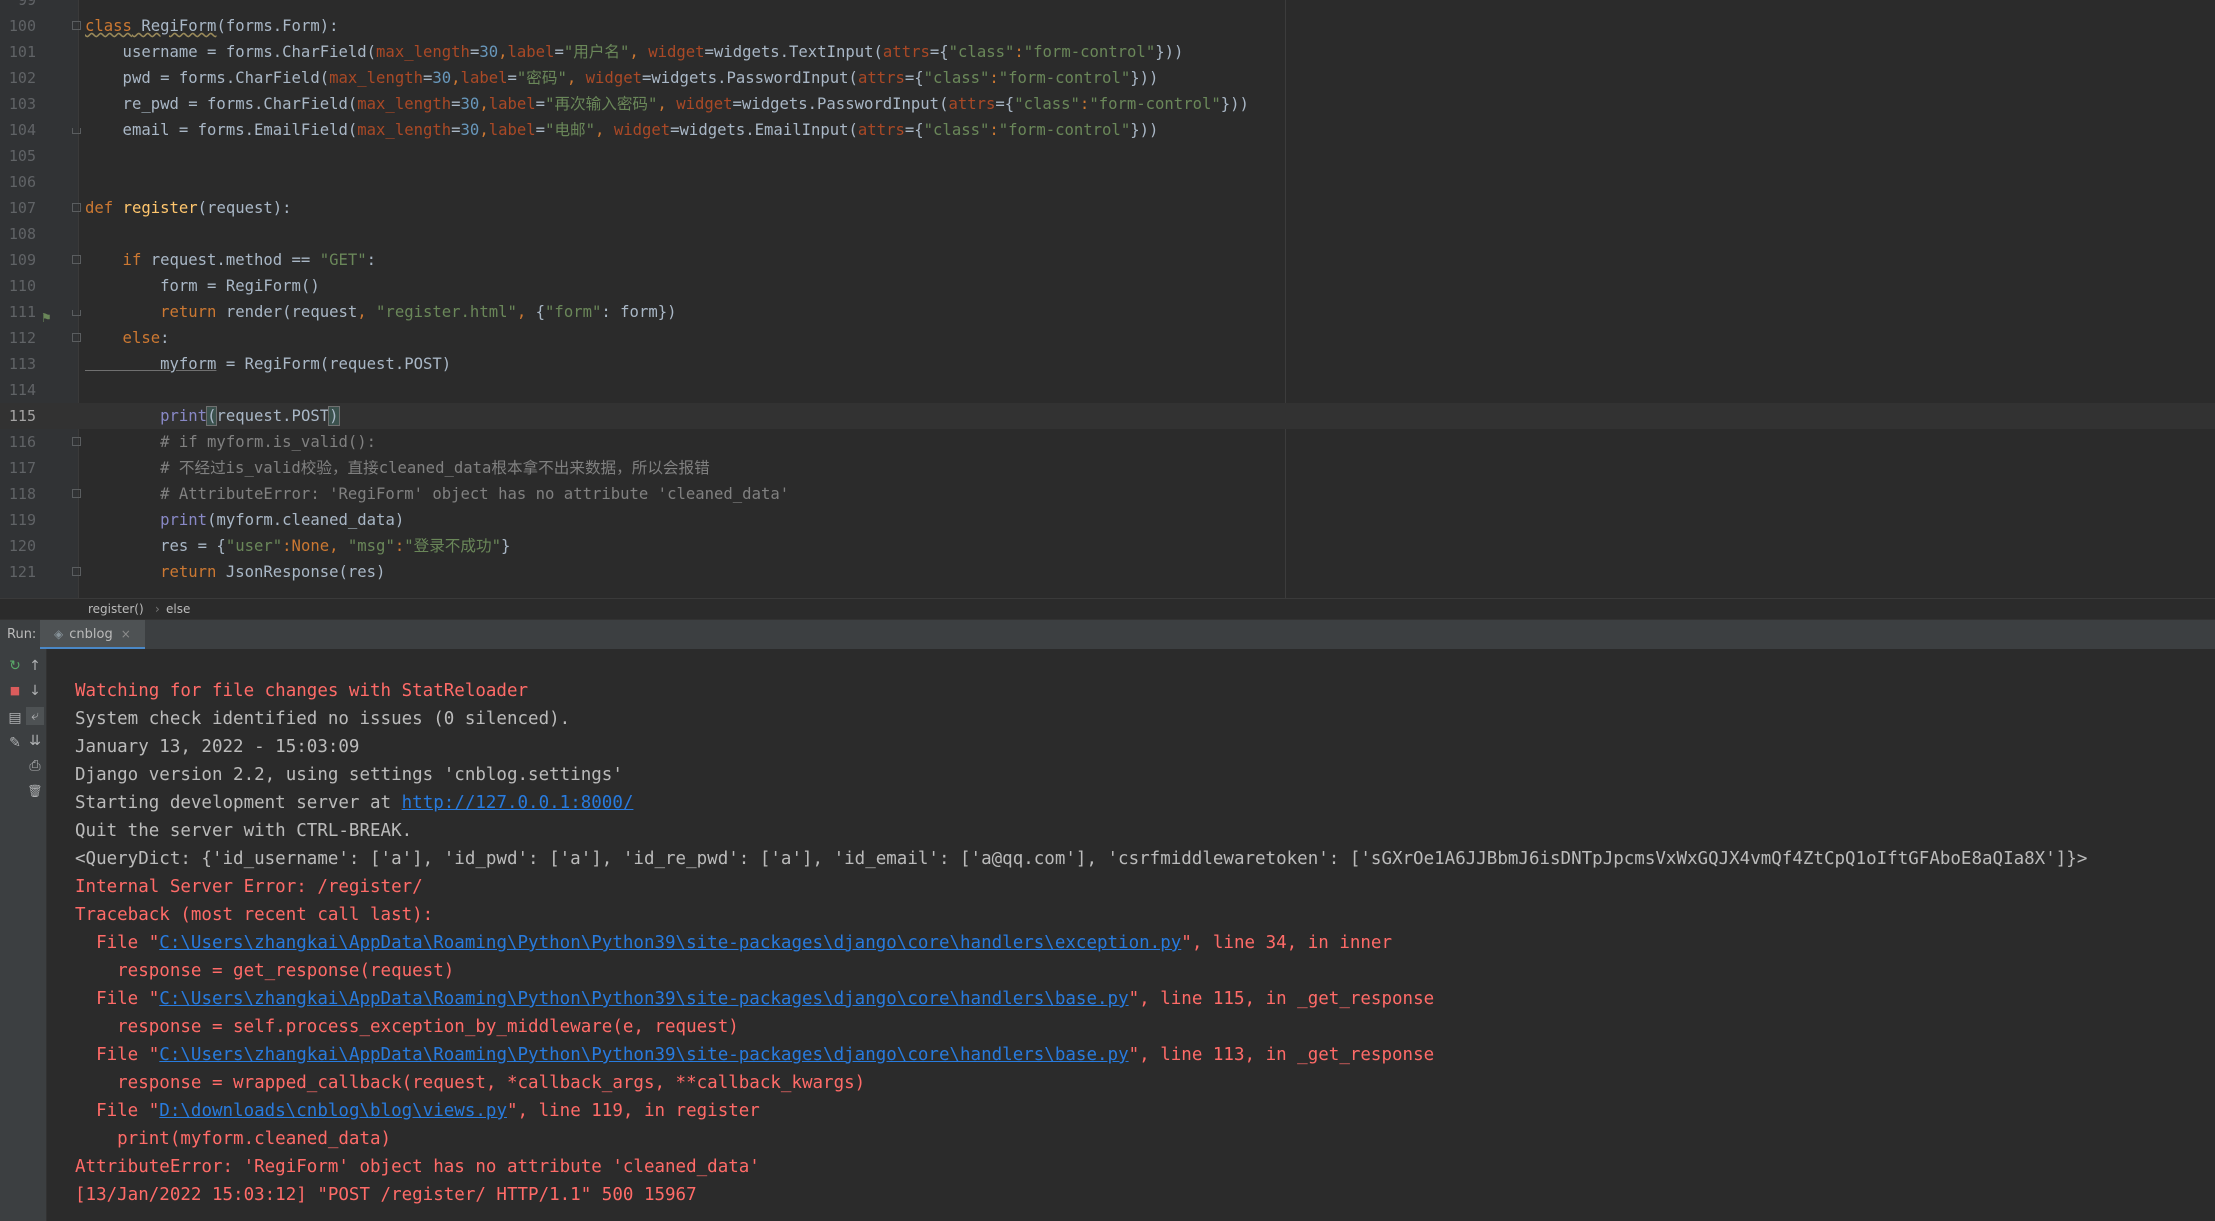  I want to click on code-line: 109 if request.method == "GET":, so click(1107, 260).